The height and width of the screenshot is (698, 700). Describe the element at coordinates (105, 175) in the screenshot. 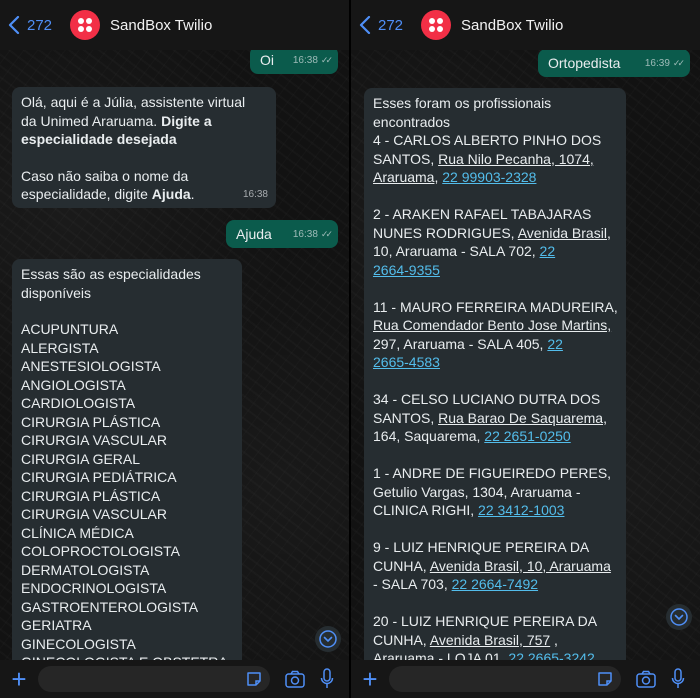

I see `message-line: Caso não saiba o nome da` at that location.